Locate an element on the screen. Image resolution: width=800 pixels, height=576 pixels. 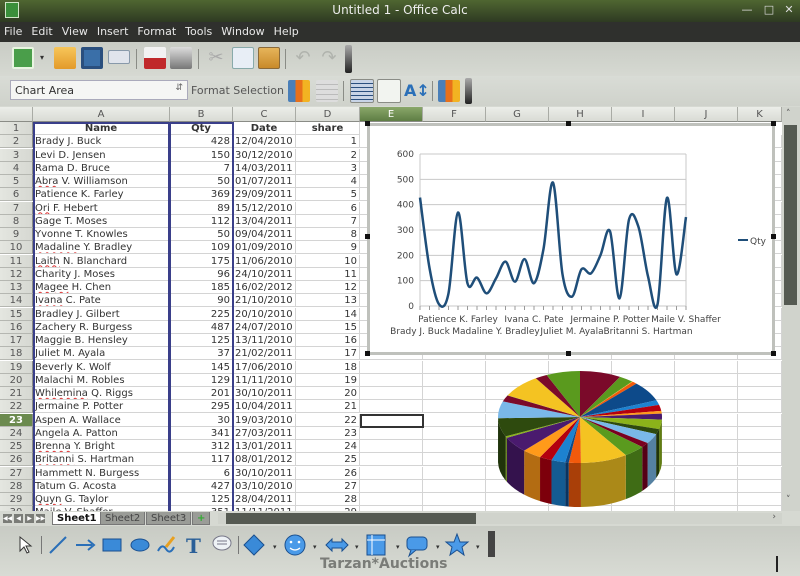
scroll-up-icon: ˄ is located at coordinates (788, 114).